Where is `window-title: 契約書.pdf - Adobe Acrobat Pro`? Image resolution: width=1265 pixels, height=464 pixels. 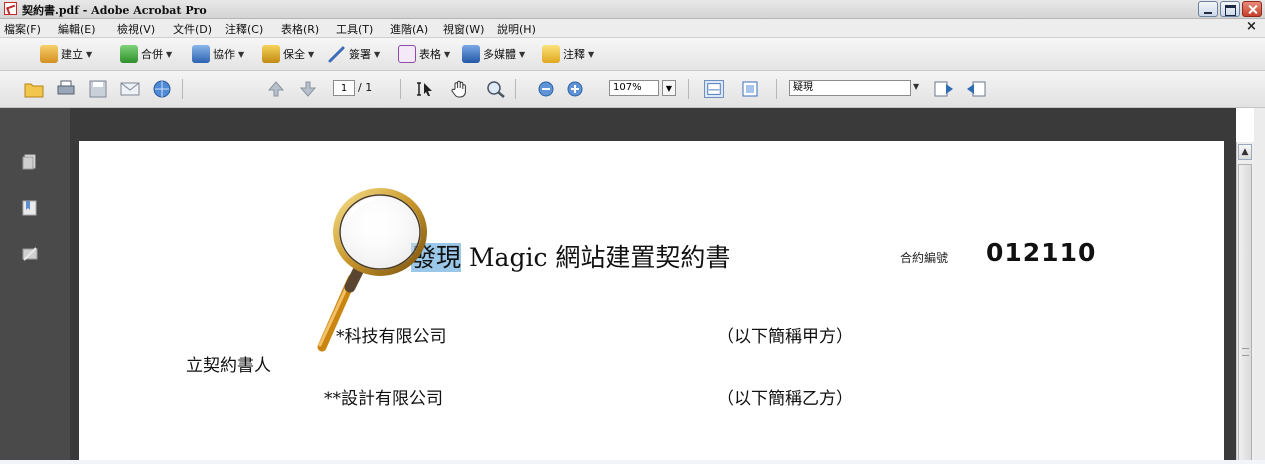
window-title: 契約書.pdf - Adobe Acrobat Pro is located at coordinates (114, 10).